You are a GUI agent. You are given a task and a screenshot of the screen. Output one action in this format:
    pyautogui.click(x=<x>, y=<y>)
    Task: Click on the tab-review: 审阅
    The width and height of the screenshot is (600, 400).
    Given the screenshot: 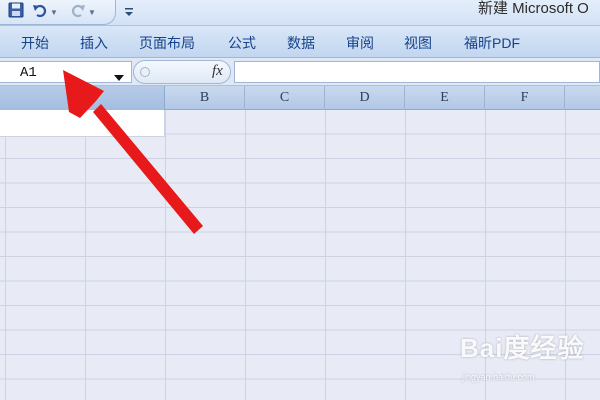 What is the action you would take?
    pyautogui.click(x=360, y=43)
    